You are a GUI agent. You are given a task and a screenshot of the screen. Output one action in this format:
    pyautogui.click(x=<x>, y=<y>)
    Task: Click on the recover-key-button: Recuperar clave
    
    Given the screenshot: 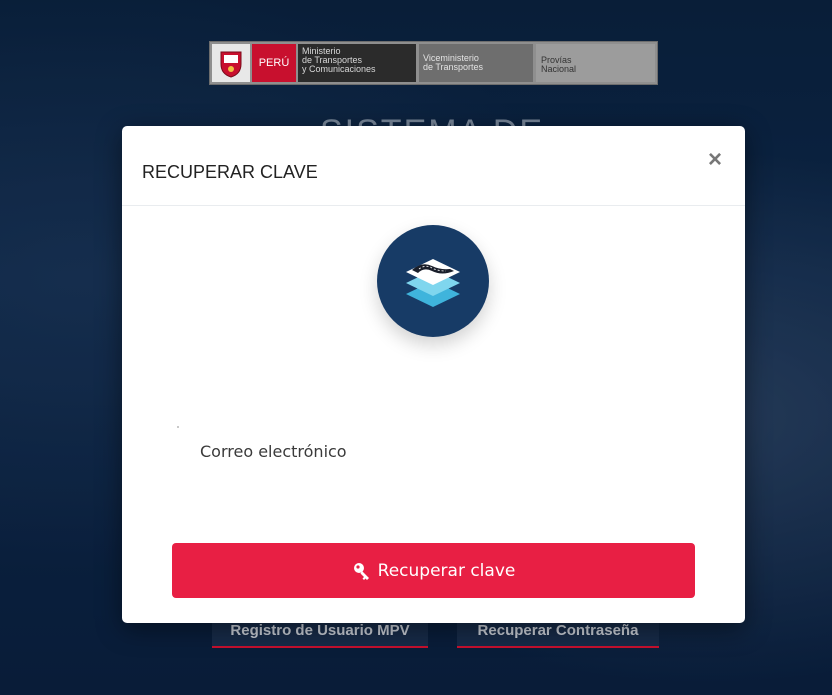 What is the action you would take?
    pyautogui.click(x=433, y=570)
    